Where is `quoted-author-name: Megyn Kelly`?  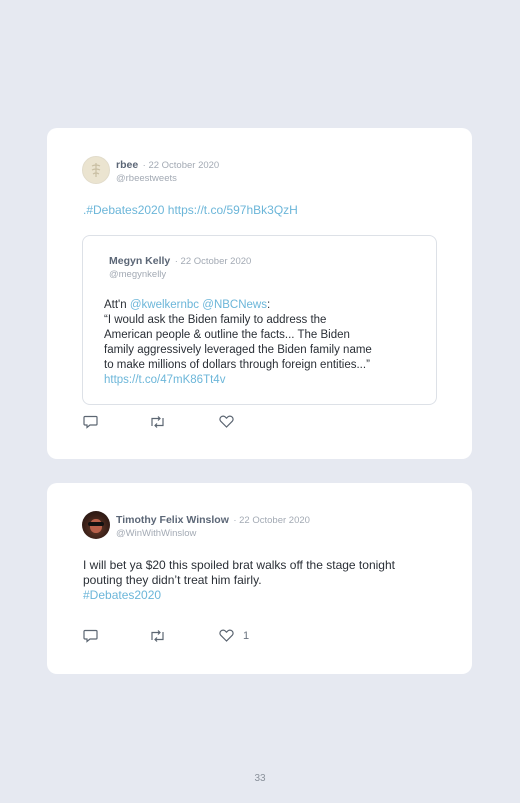
quoted-author-name: Megyn Kelly is located at coordinates (139, 261).